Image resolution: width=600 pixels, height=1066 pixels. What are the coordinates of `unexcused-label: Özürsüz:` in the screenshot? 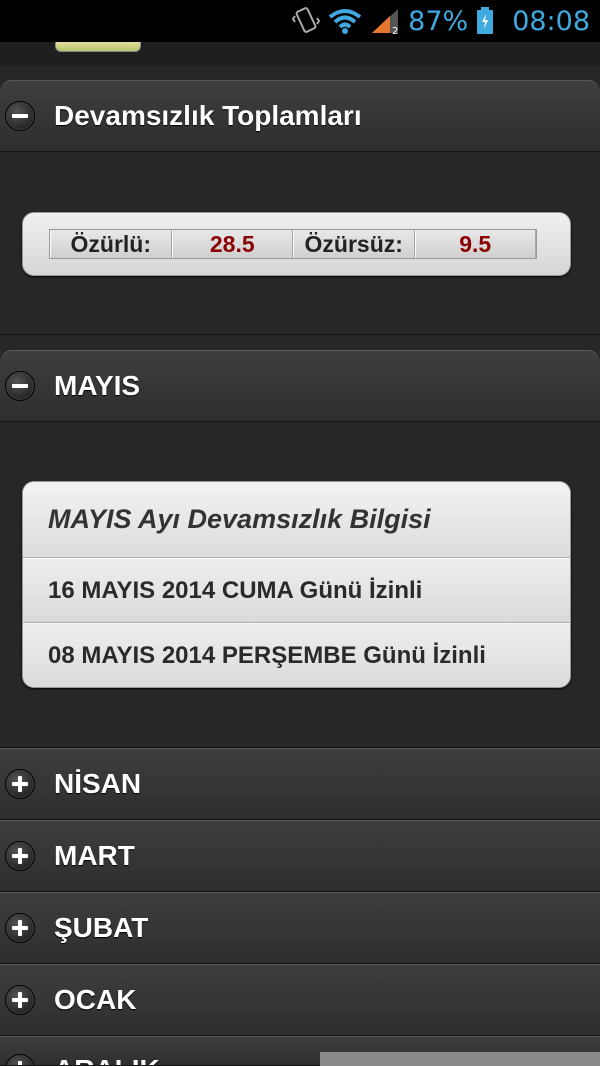 It's located at (354, 244).